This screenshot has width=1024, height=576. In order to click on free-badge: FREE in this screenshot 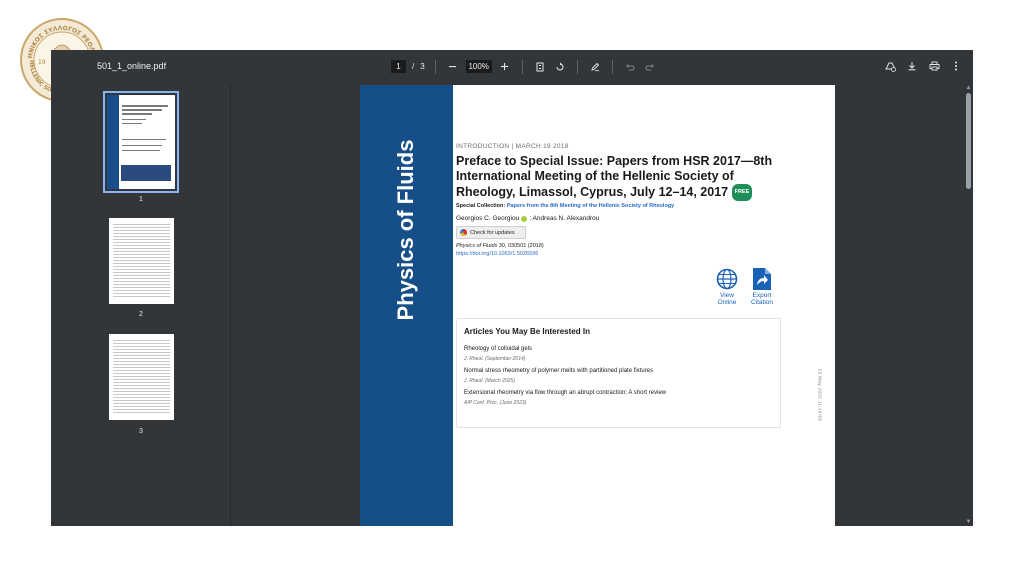, I will do `click(742, 192)`.